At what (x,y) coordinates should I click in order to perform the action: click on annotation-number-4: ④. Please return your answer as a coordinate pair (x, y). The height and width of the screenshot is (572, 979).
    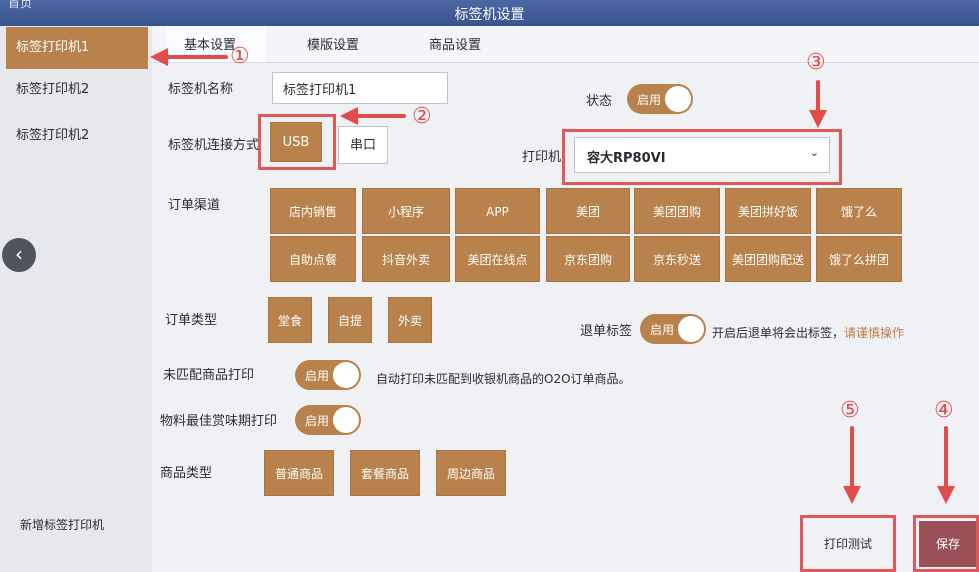
    Looking at the image, I should click on (944, 410).